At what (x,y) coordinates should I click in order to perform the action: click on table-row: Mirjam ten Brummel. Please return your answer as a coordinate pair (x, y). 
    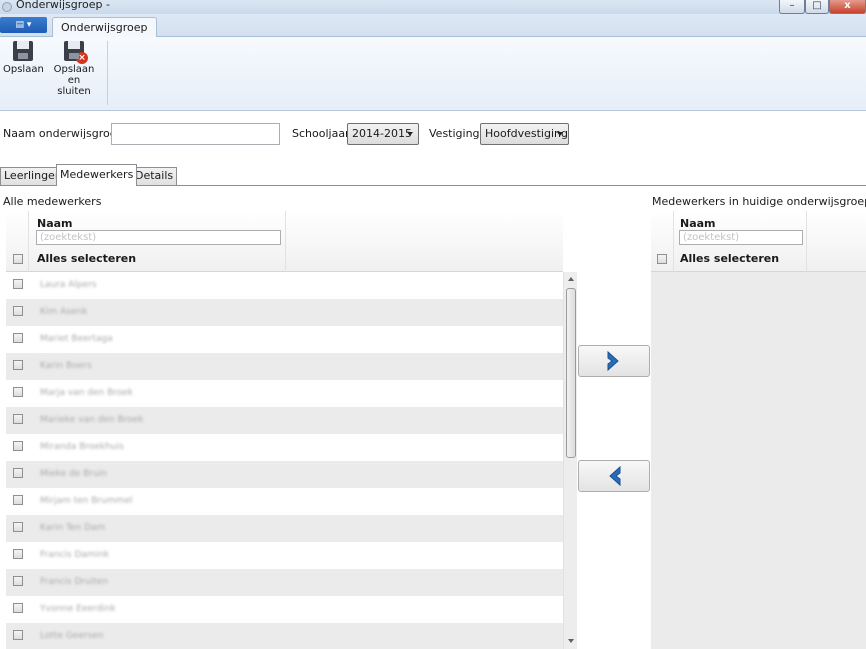
    Looking at the image, I should click on (284, 501).